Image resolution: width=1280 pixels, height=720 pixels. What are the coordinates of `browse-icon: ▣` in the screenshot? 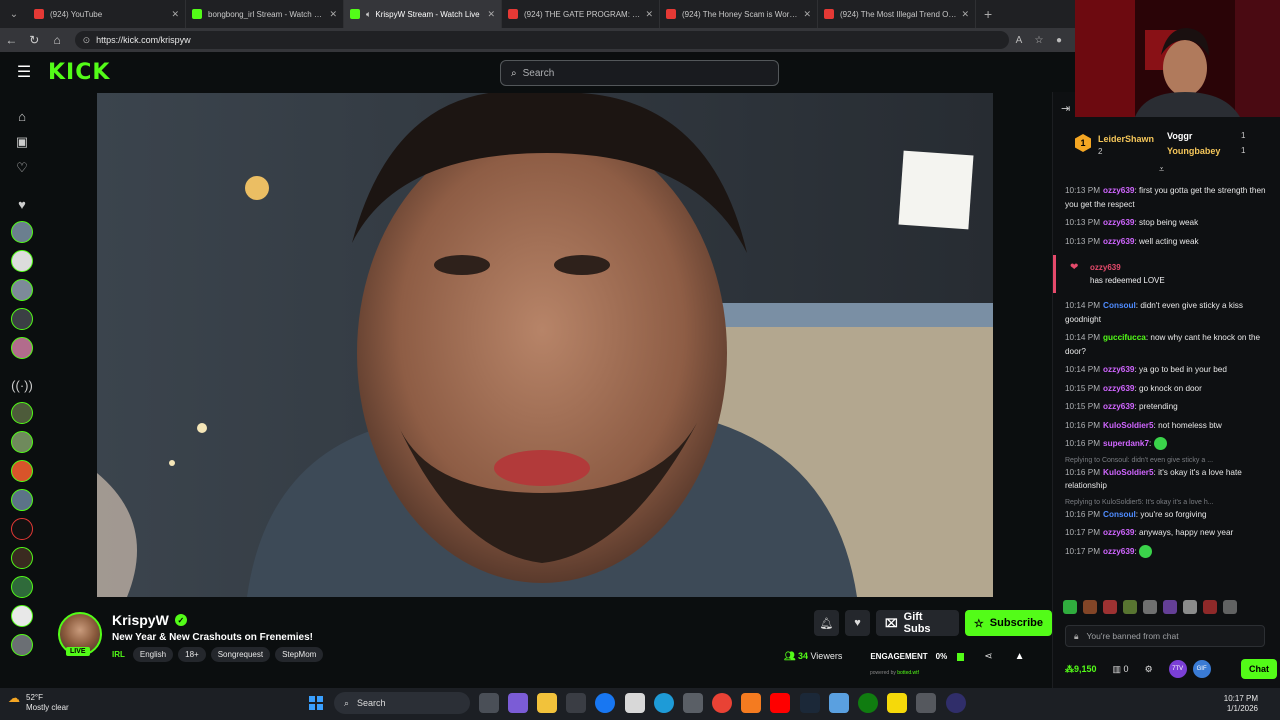 It's located at (22, 142).